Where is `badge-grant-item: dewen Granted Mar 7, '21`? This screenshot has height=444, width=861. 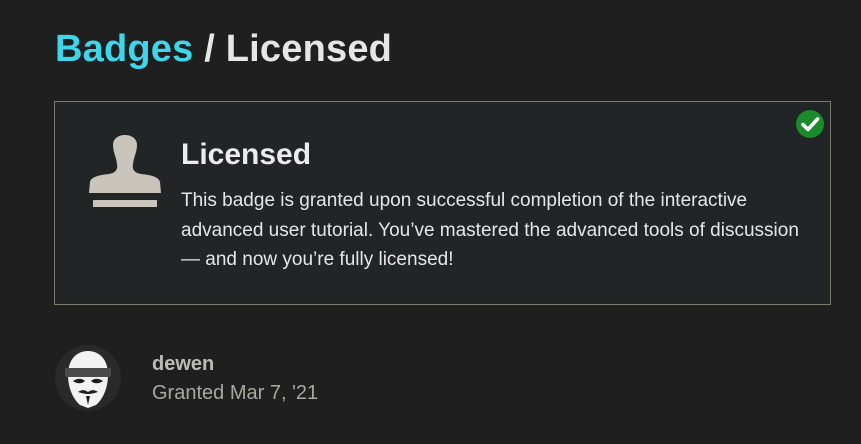 badge-grant-item: dewen Granted Mar 7, '21 is located at coordinates (255, 383).